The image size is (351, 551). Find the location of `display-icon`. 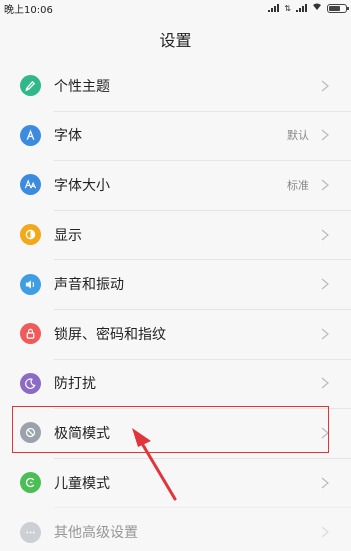

display-icon is located at coordinates (30, 235).